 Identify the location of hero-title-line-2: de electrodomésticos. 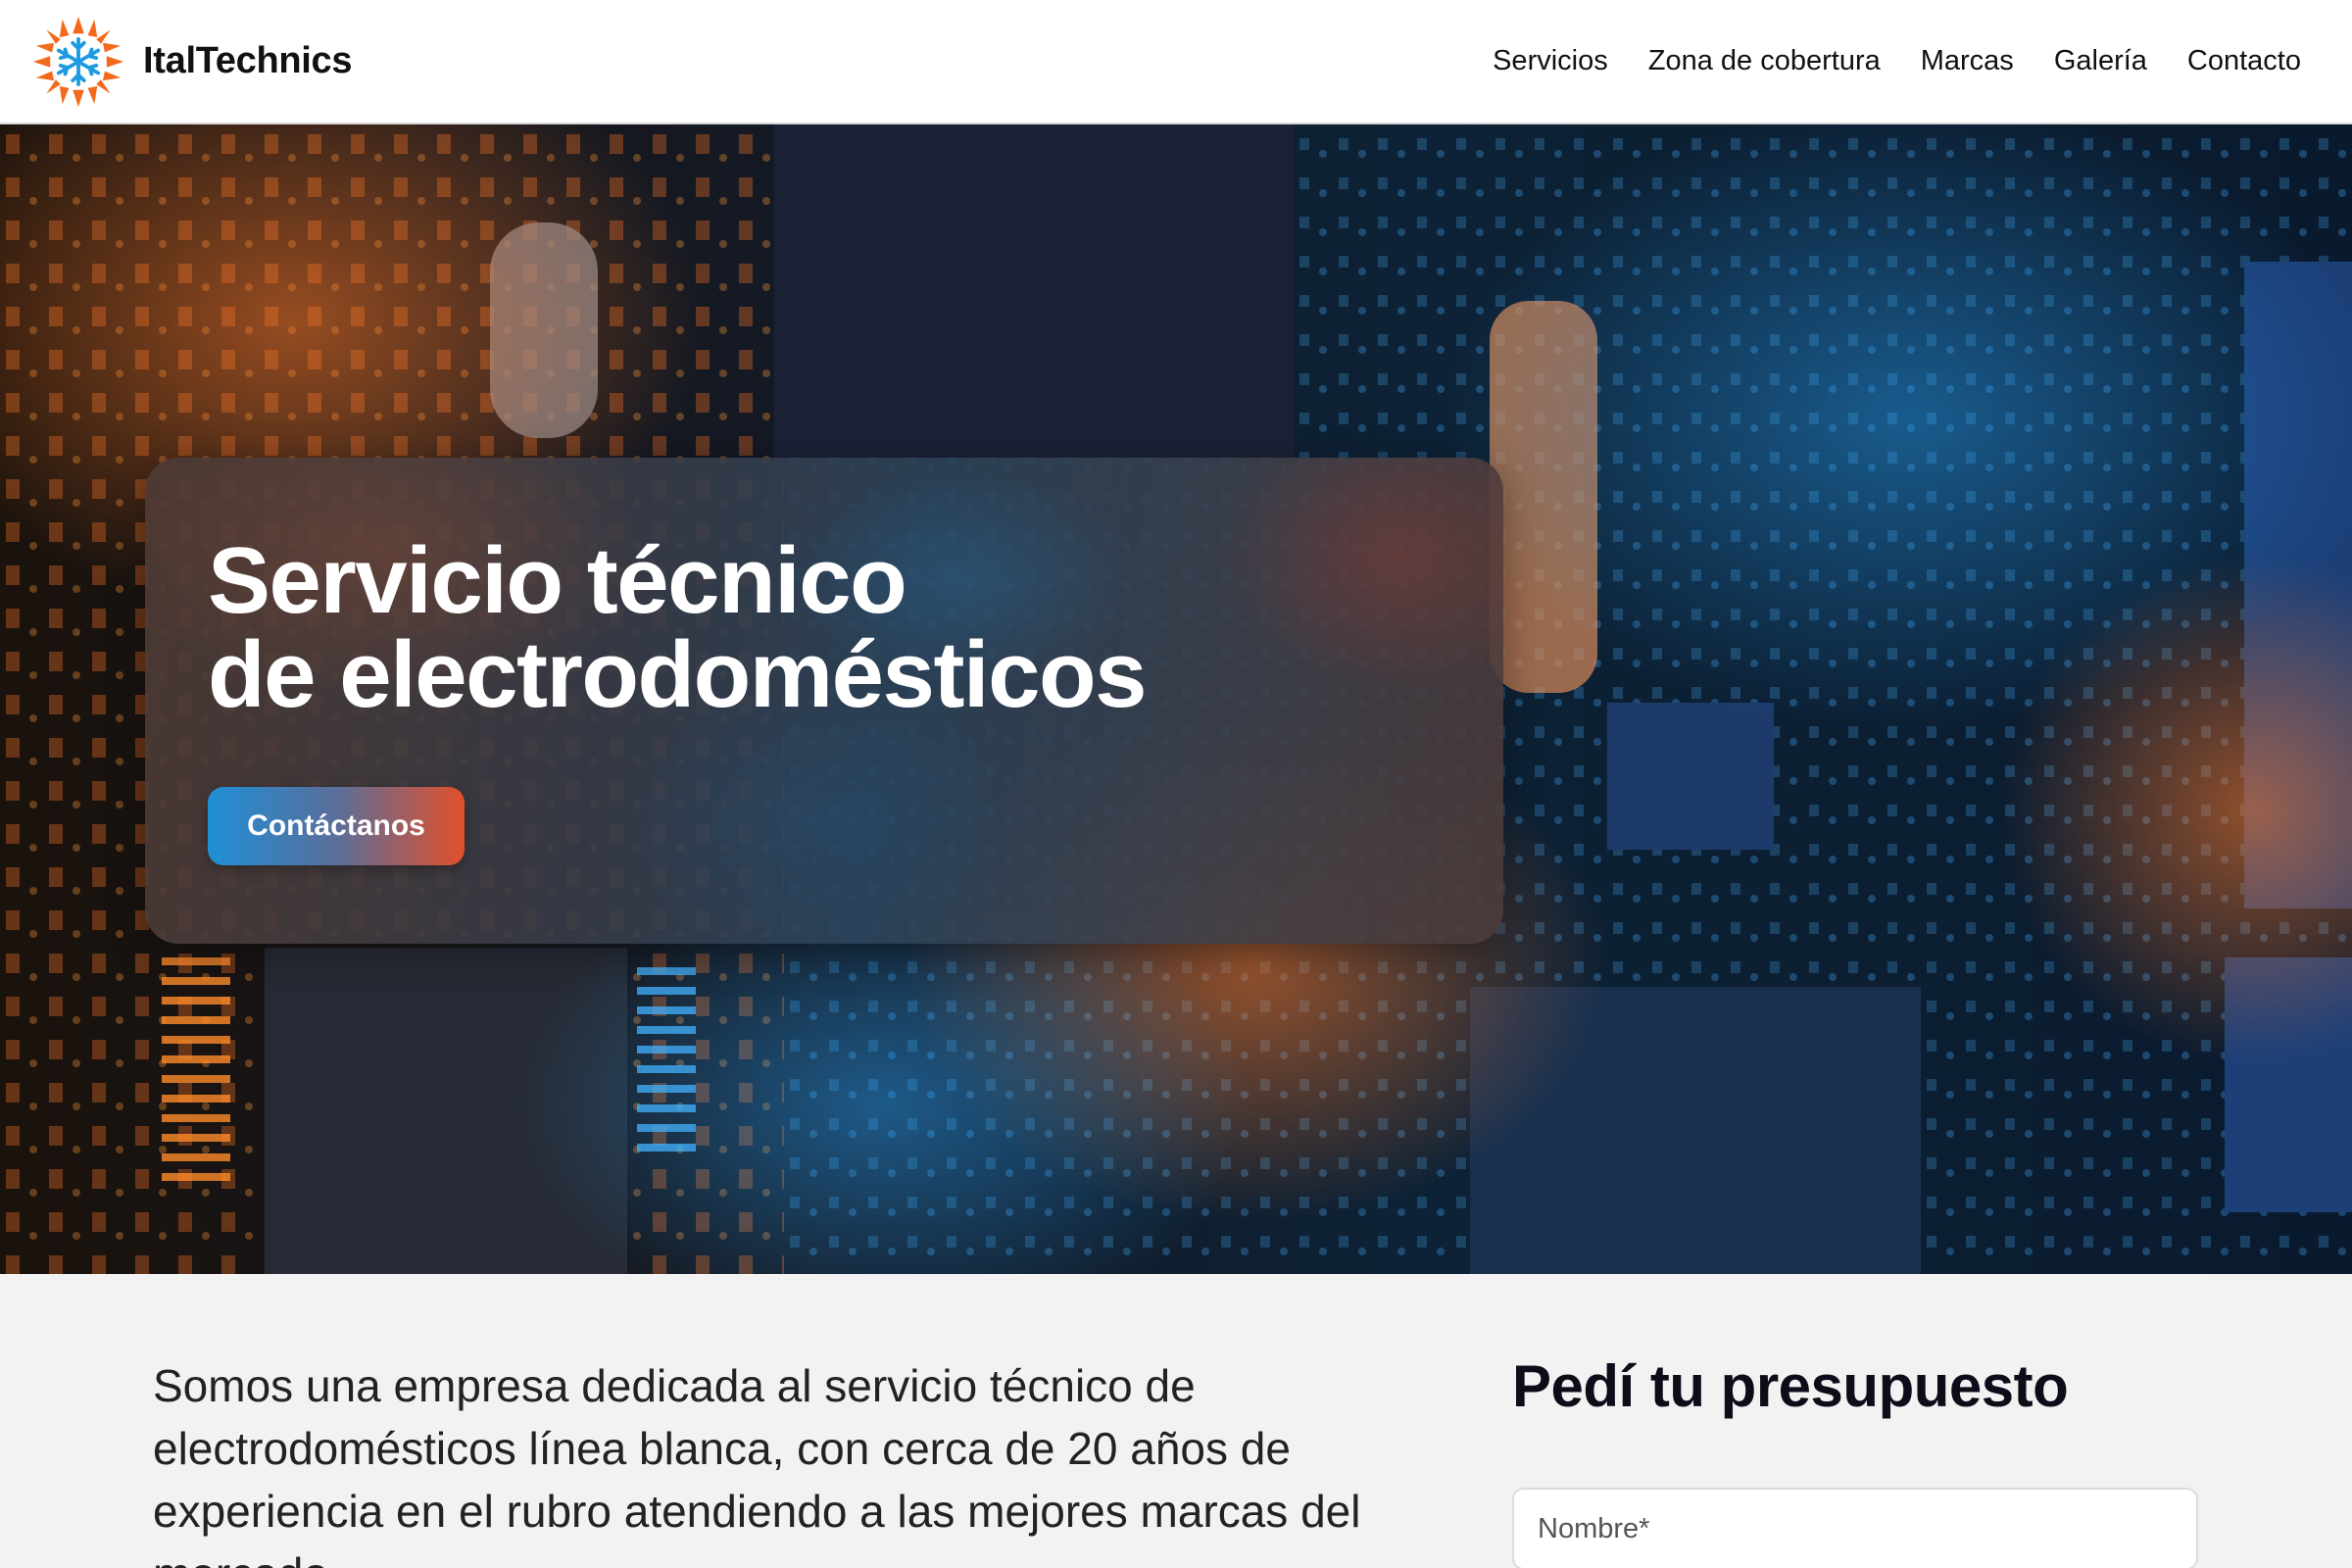
(678, 674).